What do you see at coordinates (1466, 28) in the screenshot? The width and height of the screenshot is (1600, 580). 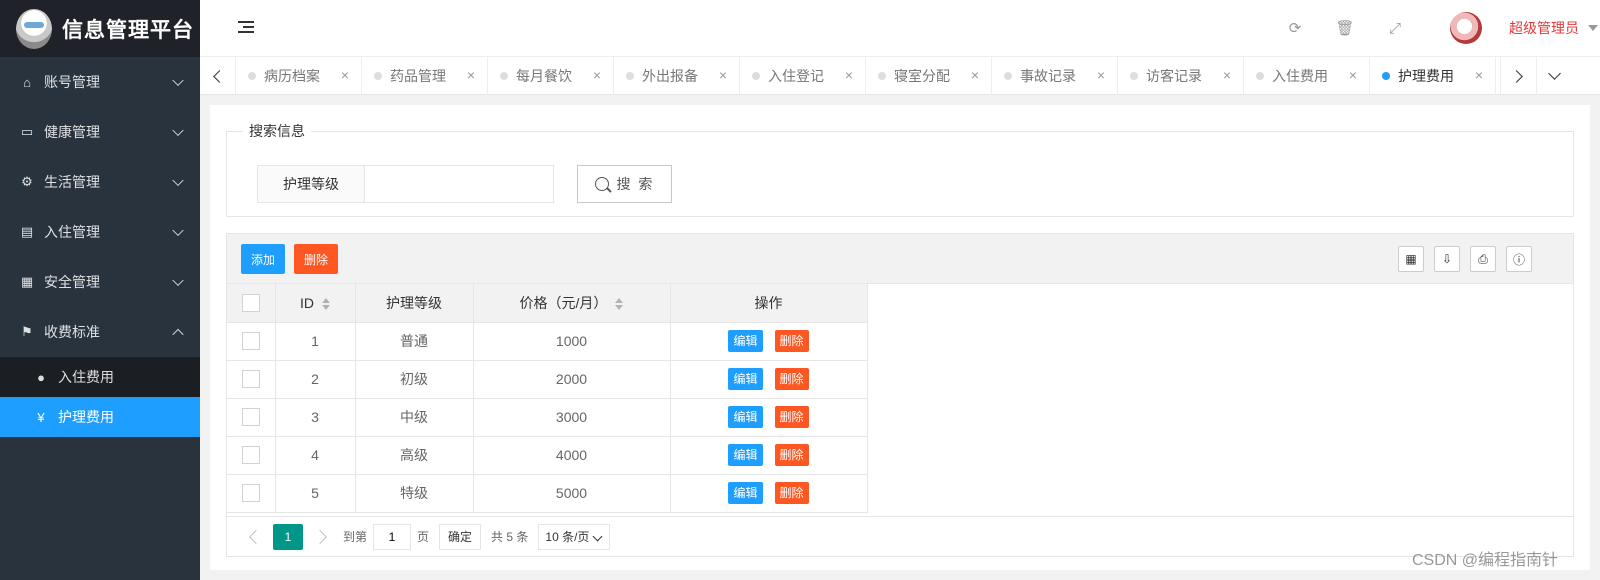 I see `avatar` at bounding box center [1466, 28].